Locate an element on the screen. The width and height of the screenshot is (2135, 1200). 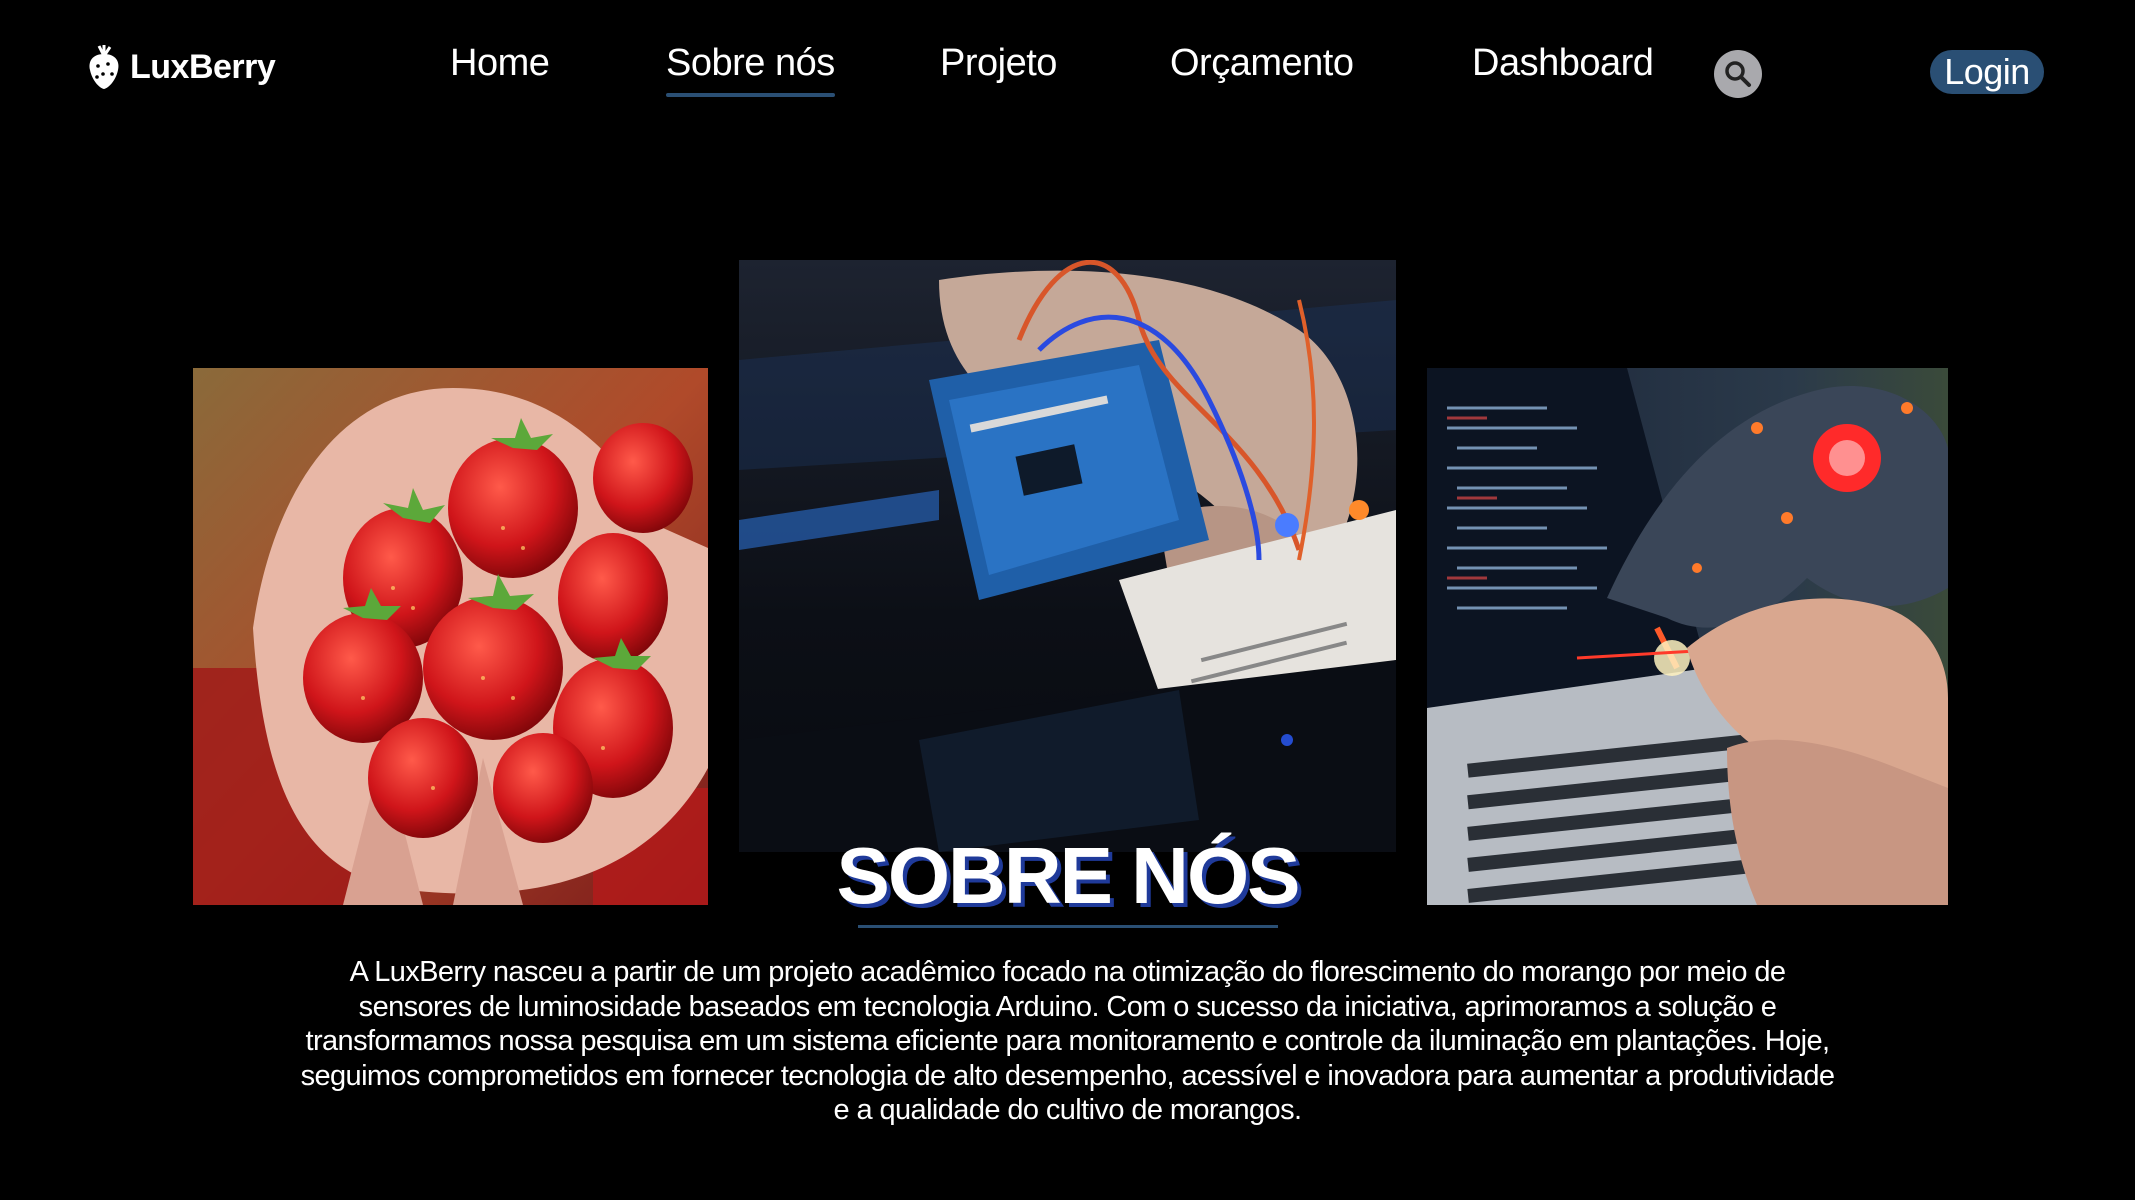
nav-projeto: Projeto is located at coordinates (998, 63).